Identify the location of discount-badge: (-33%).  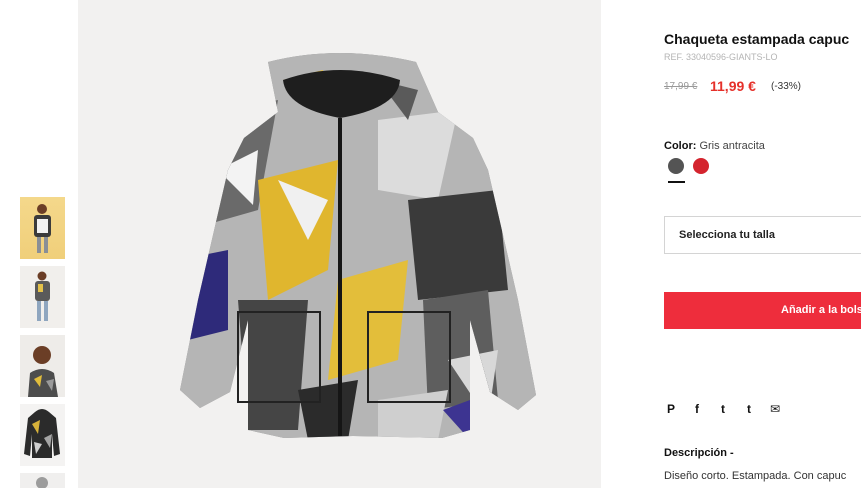
(786, 86).